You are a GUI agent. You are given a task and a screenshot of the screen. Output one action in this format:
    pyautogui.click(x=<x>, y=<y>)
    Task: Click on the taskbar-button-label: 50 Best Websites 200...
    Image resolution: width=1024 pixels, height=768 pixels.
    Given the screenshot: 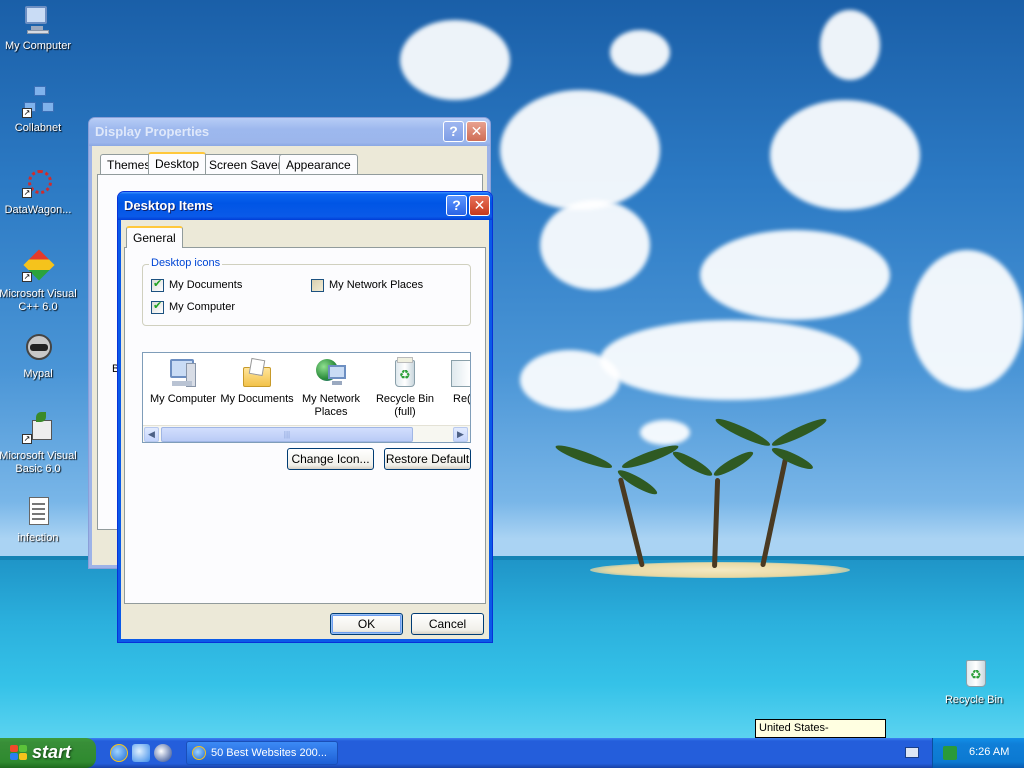 What is the action you would take?
    pyautogui.click(x=269, y=753)
    